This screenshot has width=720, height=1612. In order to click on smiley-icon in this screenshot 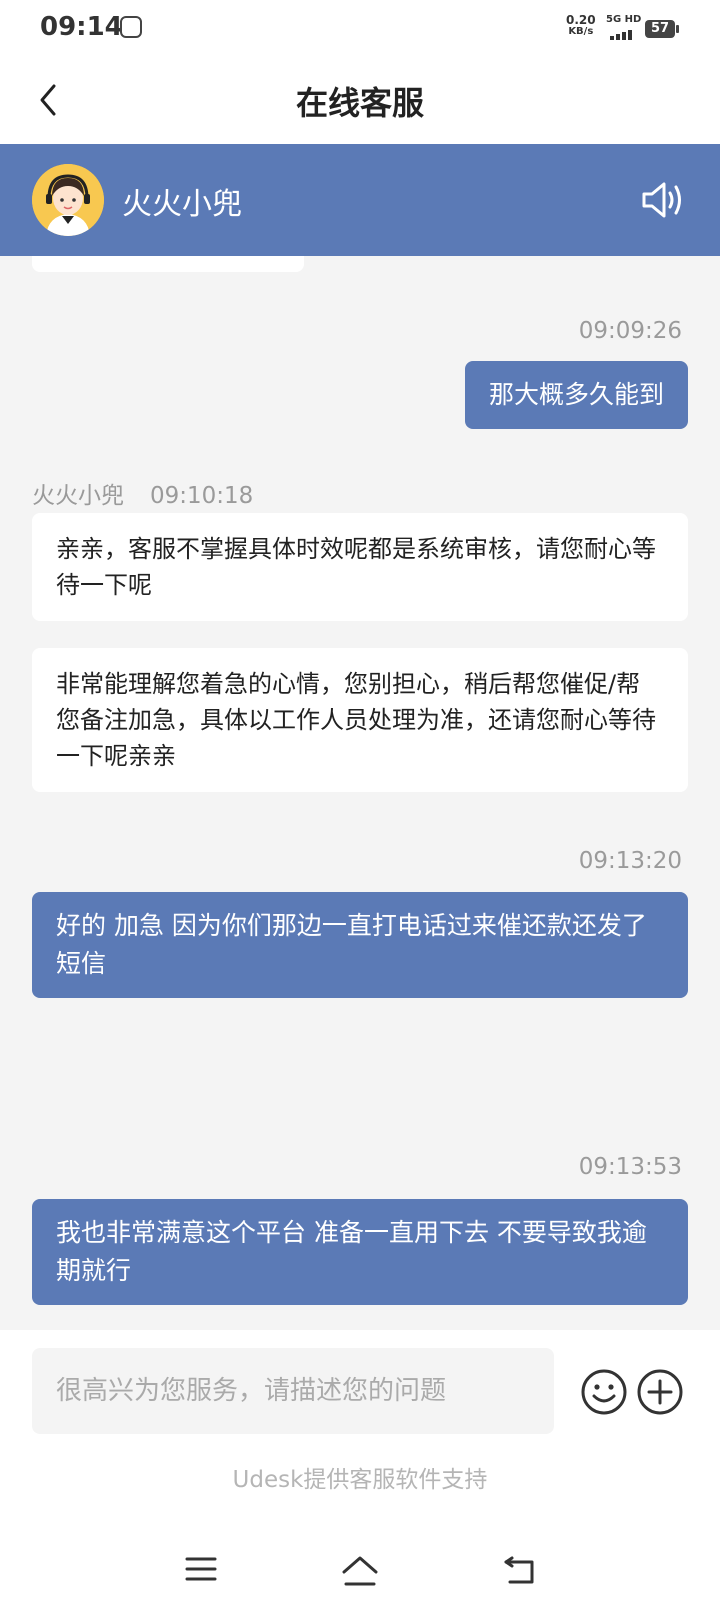, I will do `click(604, 1392)`.